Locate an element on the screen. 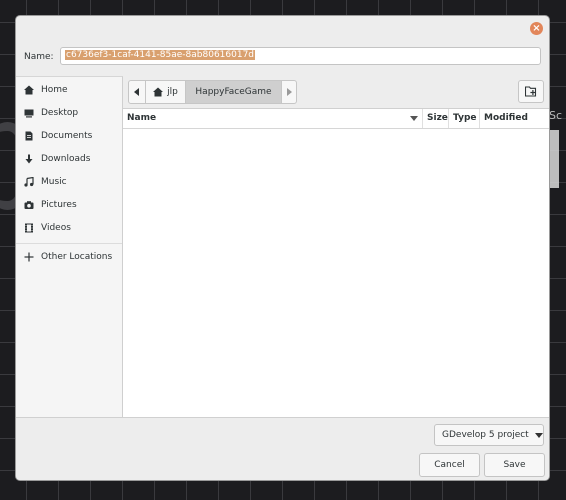 This screenshot has width=566, height=500. sidebar-item-label: Pictures is located at coordinates (59, 205).